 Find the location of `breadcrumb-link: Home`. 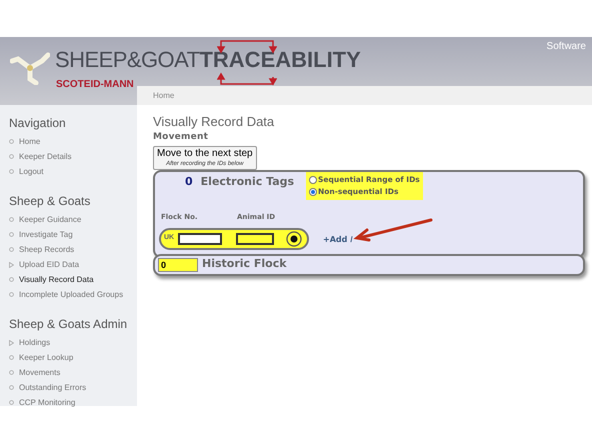

breadcrumb-link: Home is located at coordinates (163, 96).